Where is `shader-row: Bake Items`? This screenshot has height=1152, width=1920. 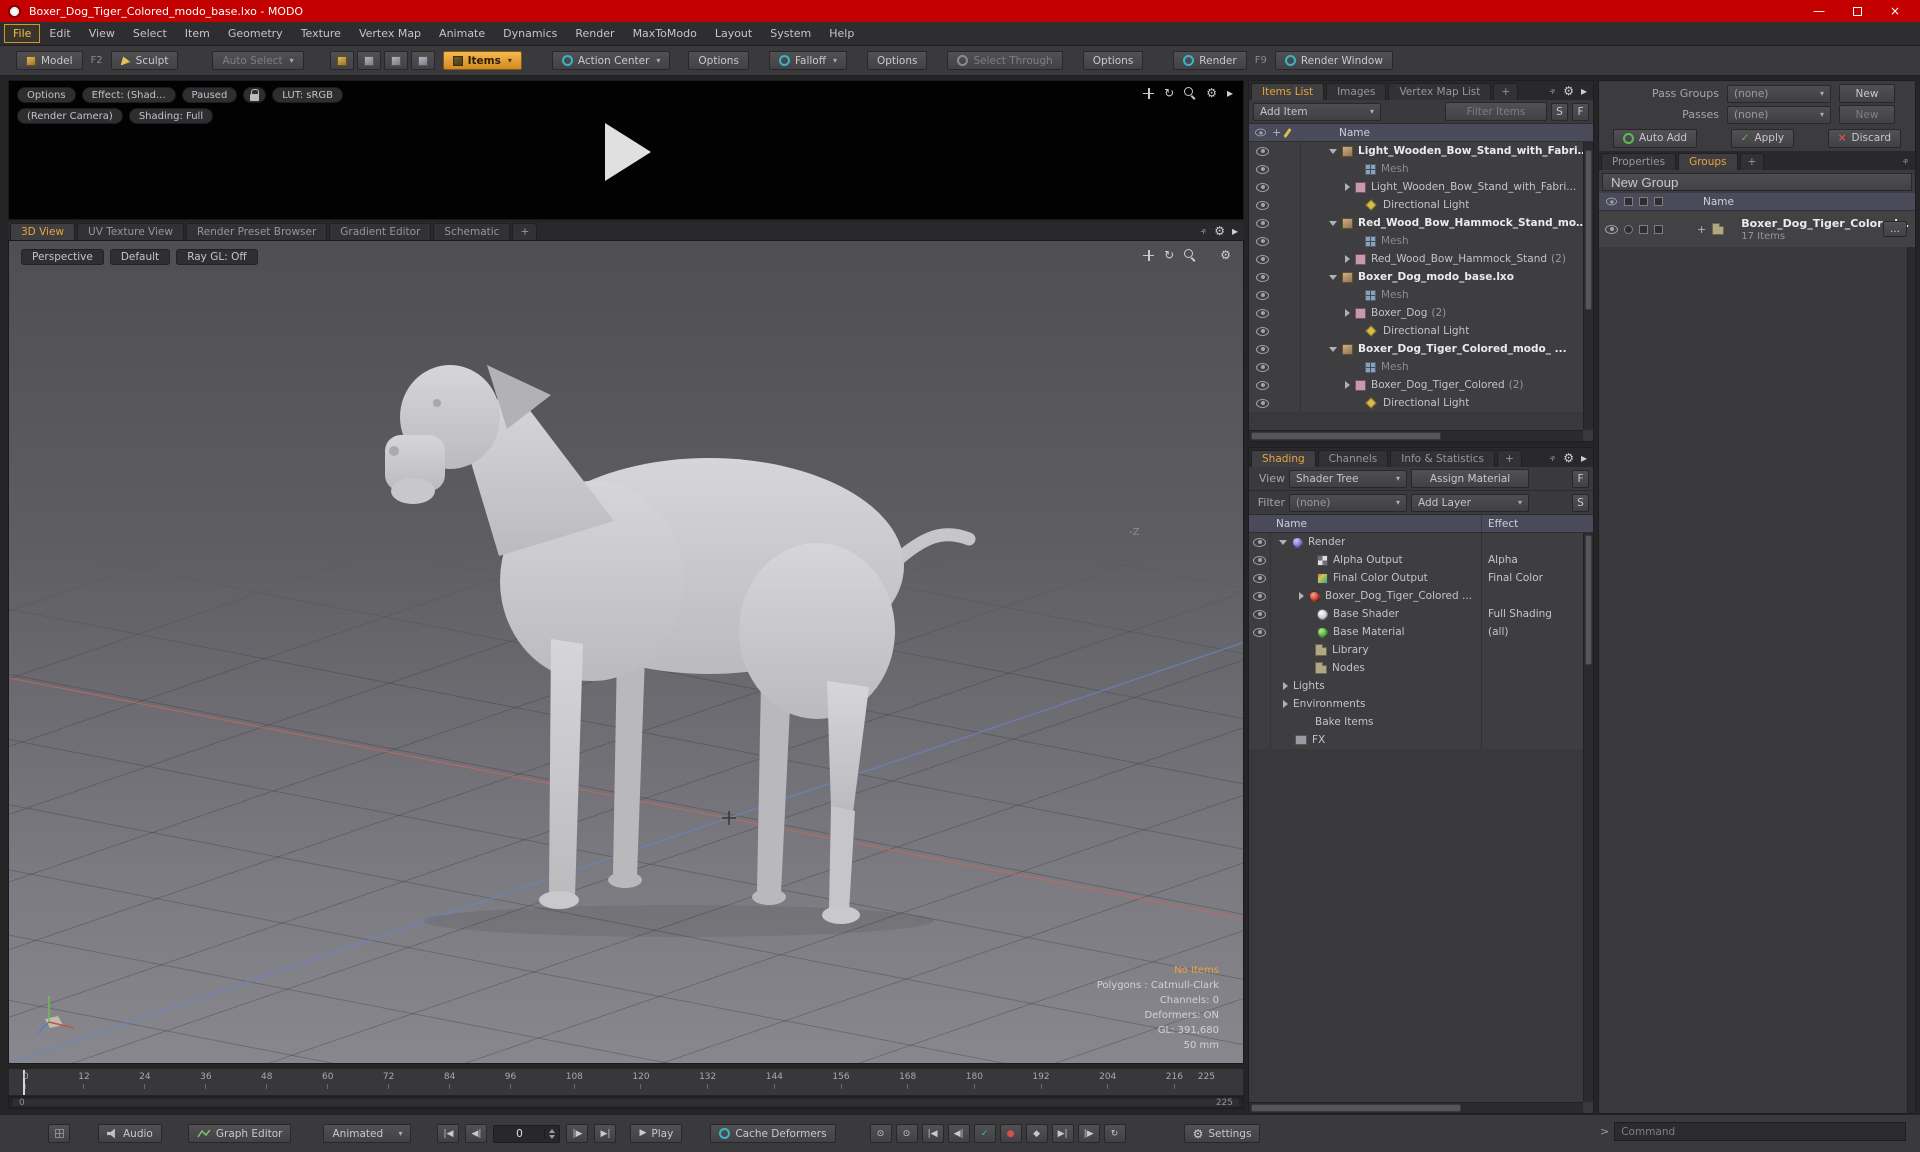 shader-row: Bake Items is located at coordinates (1421, 722).